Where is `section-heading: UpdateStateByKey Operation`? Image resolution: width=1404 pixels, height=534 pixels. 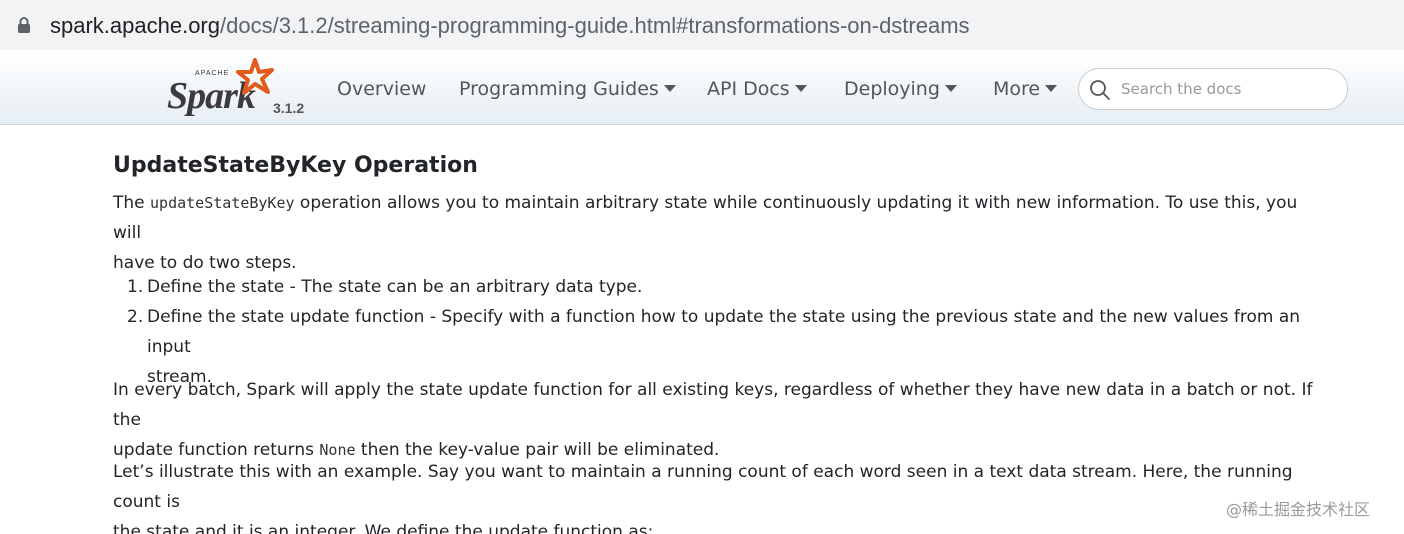
section-heading: UpdateStateByKey Operation is located at coordinates (295, 165).